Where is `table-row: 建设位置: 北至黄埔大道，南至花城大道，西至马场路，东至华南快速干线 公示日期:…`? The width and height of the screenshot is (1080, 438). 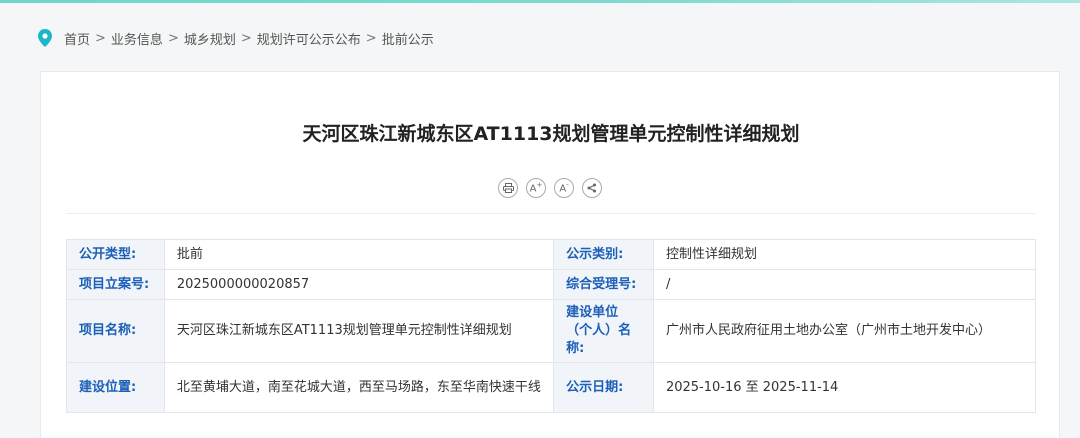
table-row: 建设位置: 北至黄埔大道，南至花城大道，西至马场路，东至华南快速干线 公示日期:… is located at coordinates (551, 387).